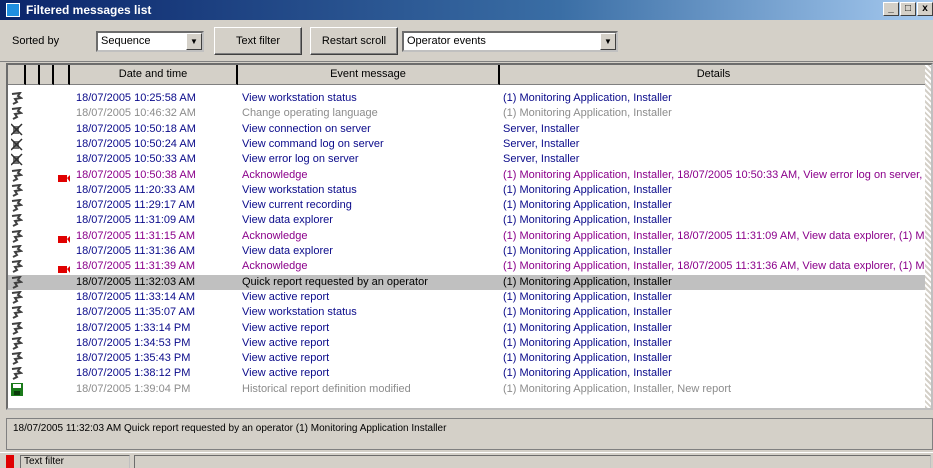  Describe the element at coordinates (154, 75) in the screenshot. I see `header-date-time: Date and time` at that location.